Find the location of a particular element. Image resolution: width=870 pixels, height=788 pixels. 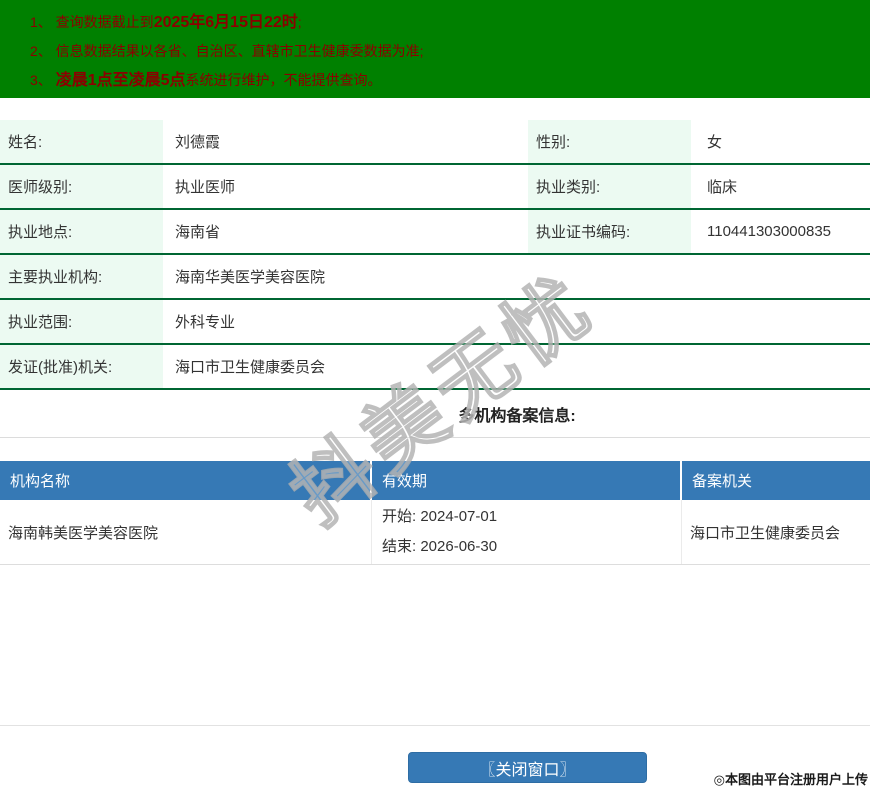

field-value-name: 刘德霞 is located at coordinates (345, 142).